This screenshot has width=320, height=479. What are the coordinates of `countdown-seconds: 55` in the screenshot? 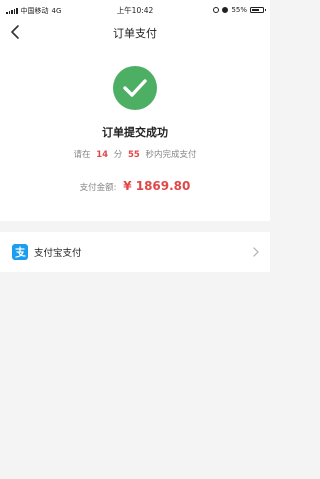 It's located at (133, 155).